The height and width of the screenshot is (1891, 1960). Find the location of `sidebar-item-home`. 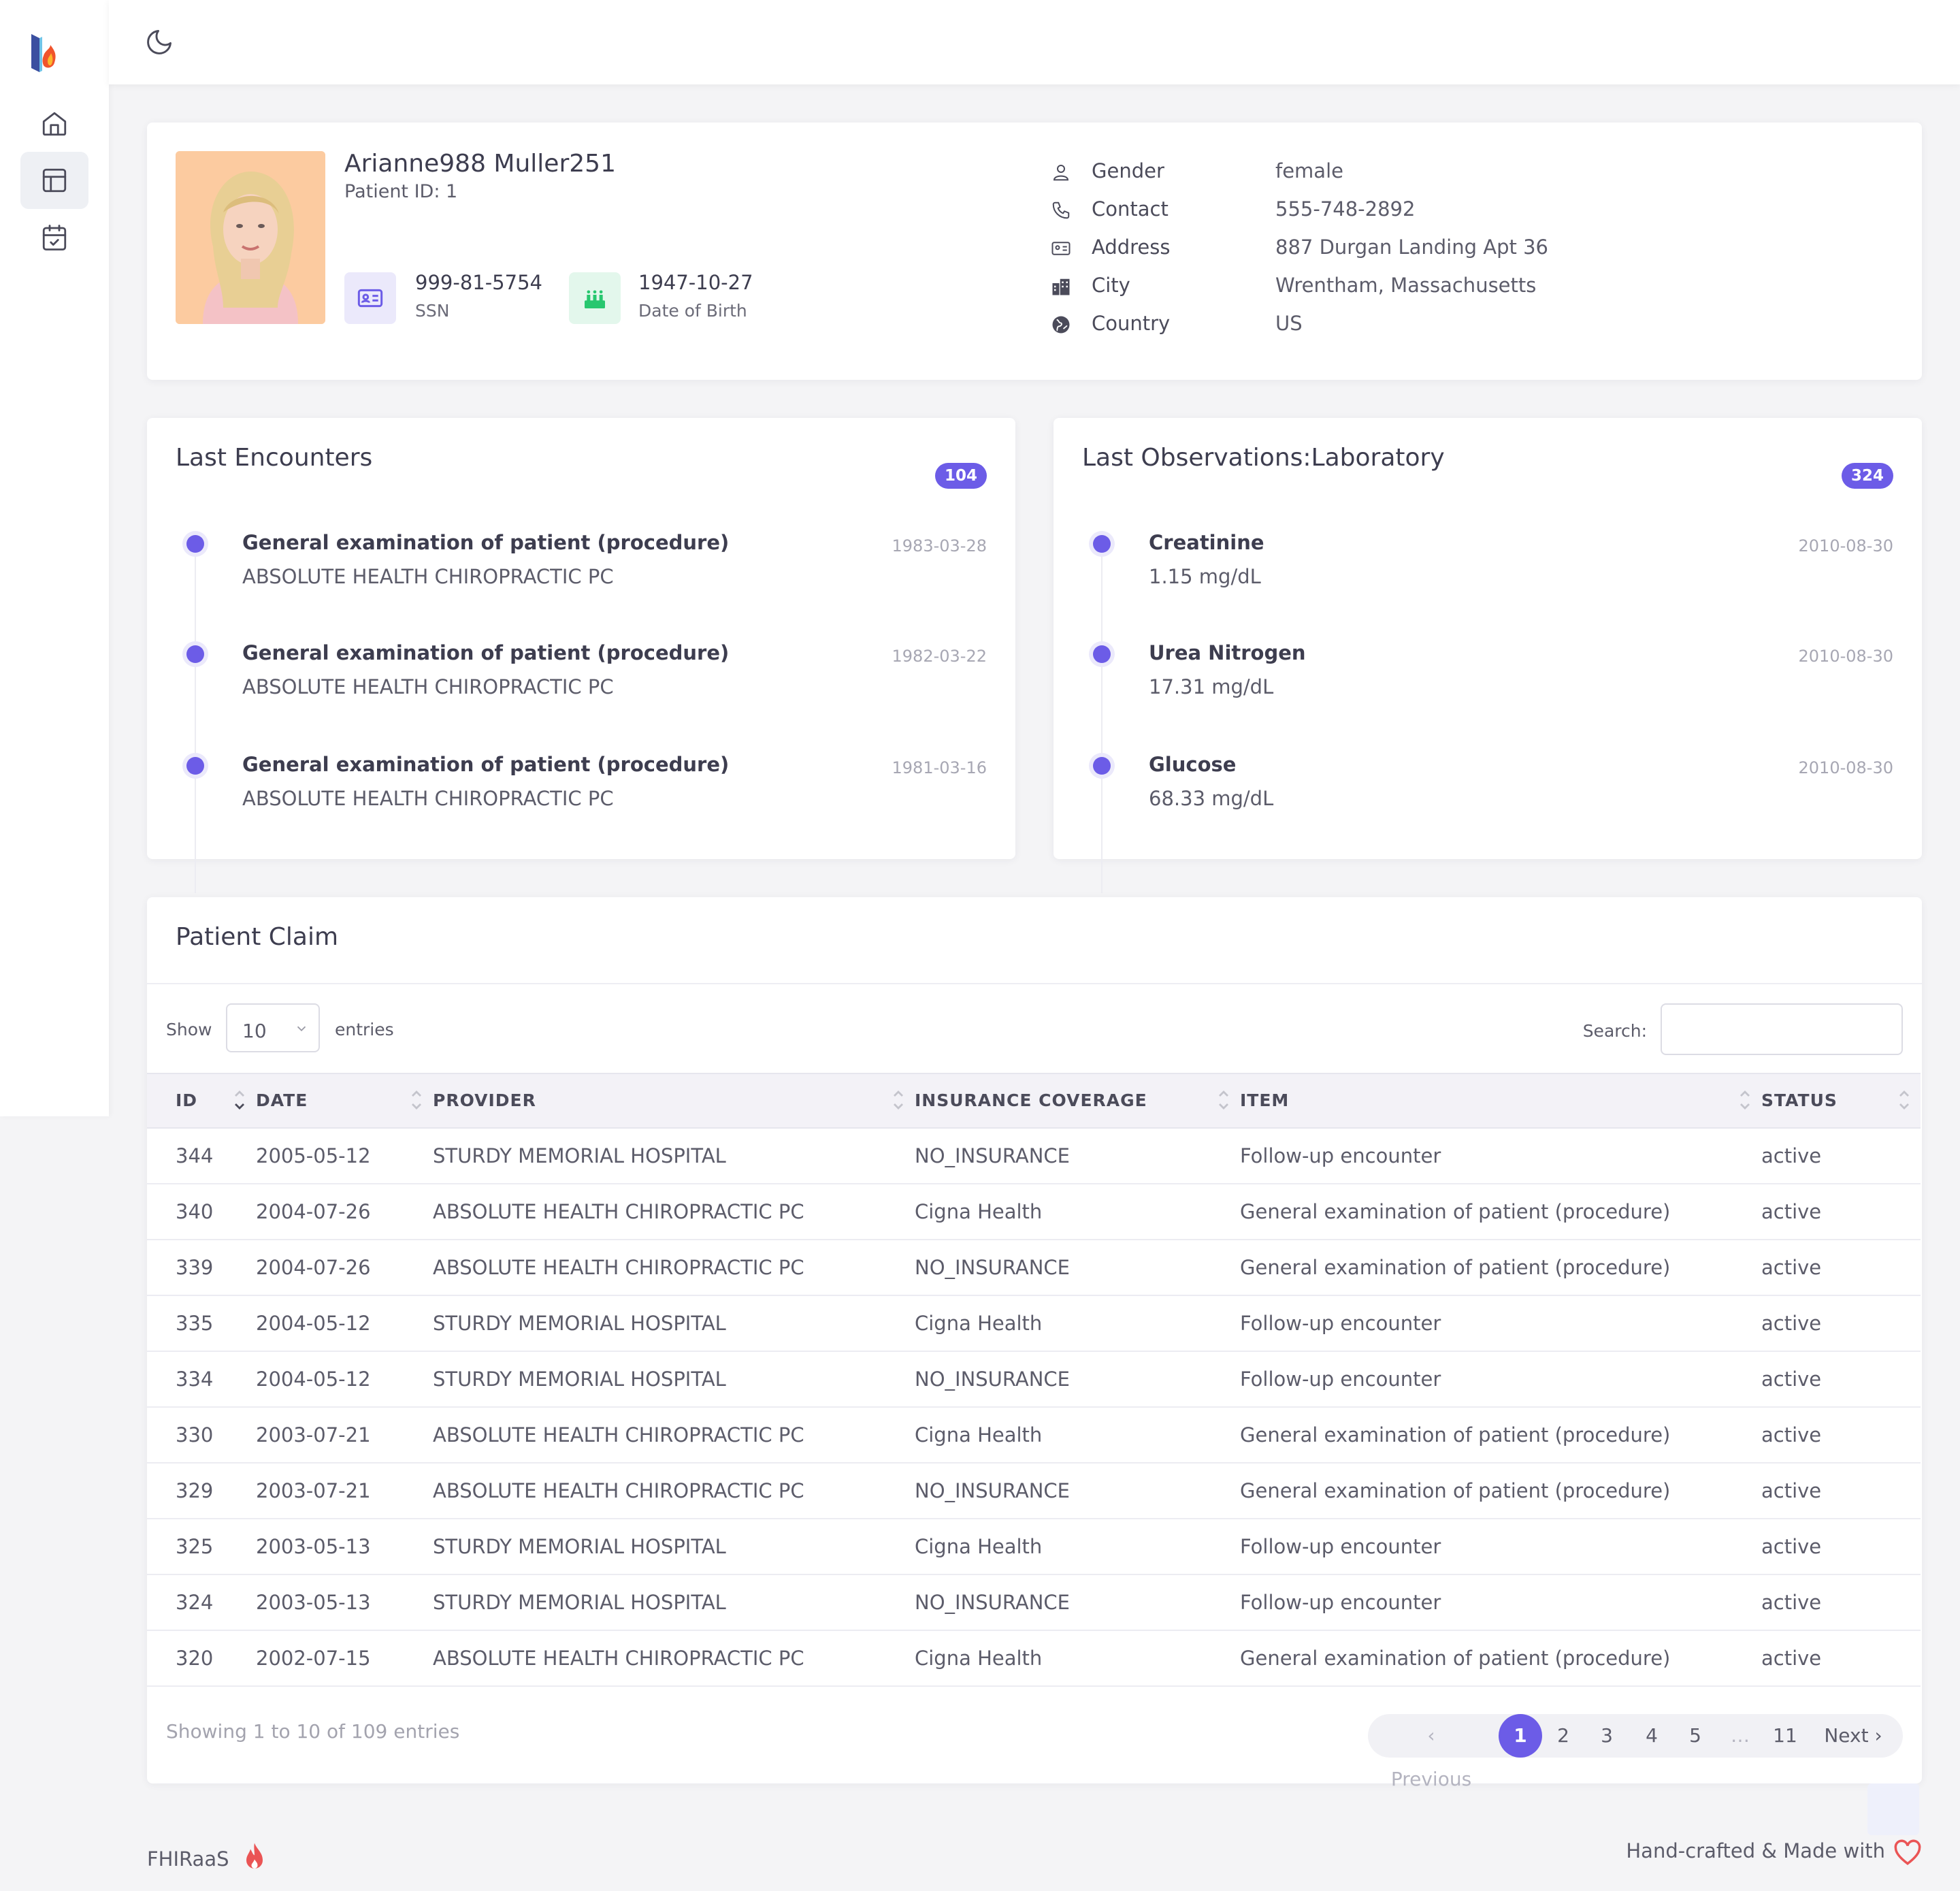

sidebar-item-home is located at coordinates (54, 123).